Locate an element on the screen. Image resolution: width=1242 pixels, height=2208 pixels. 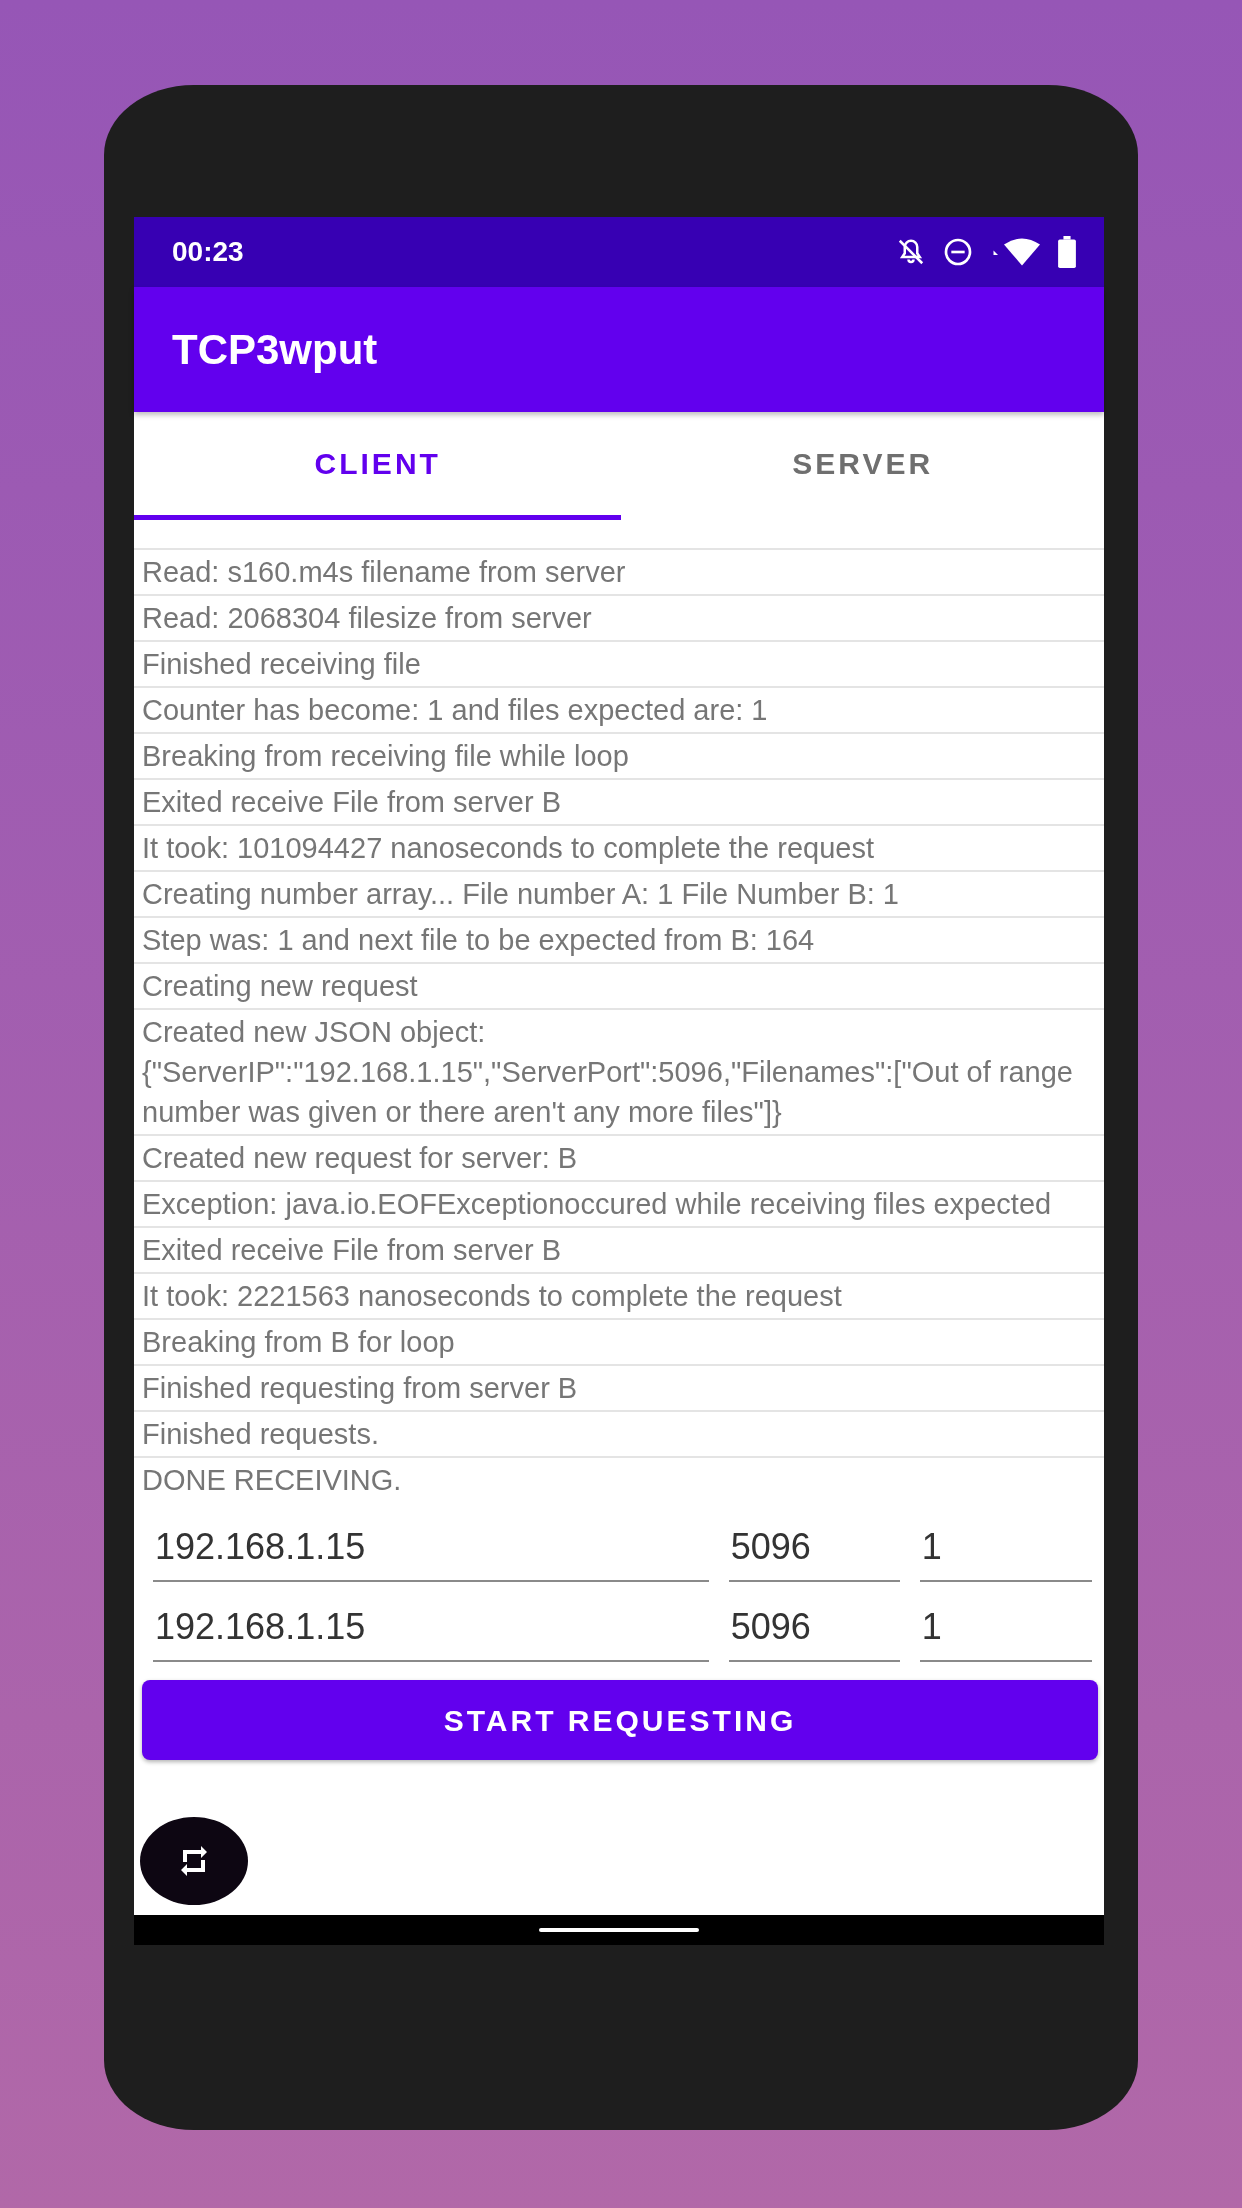
log-line: It took: 2221563 nanoseconds to complete the request is located at coordinates (619, 1297).